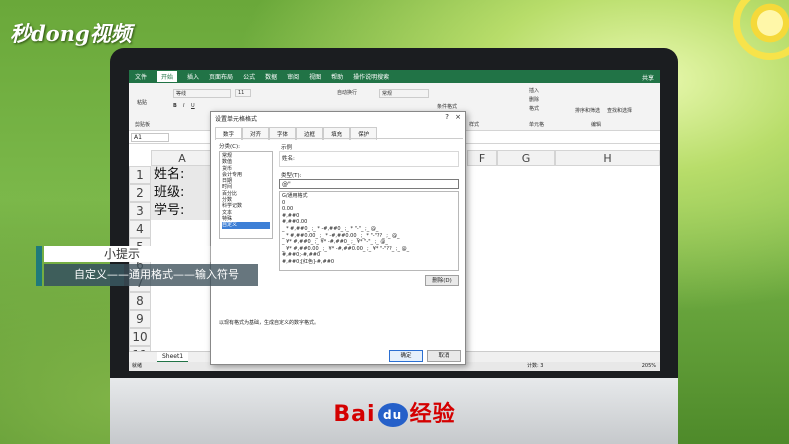 This screenshot has width=789, height=444. Describe the element at coordinates (648, 77) in the screenshot. I see `share-button: 共享` at that location.